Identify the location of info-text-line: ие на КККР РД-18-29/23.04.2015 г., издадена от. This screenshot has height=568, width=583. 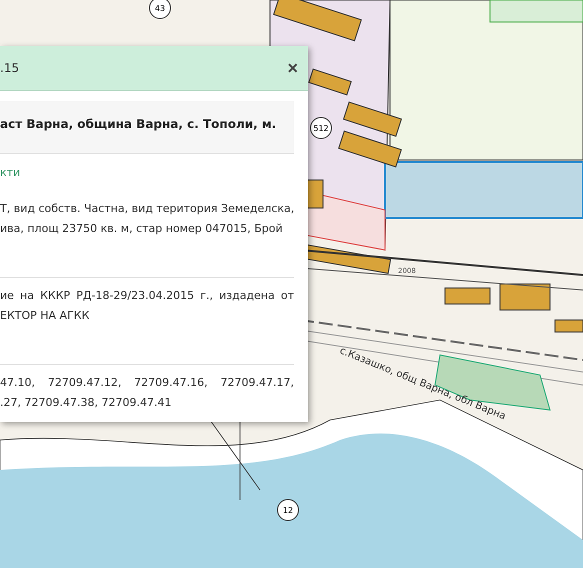
(147, 296).